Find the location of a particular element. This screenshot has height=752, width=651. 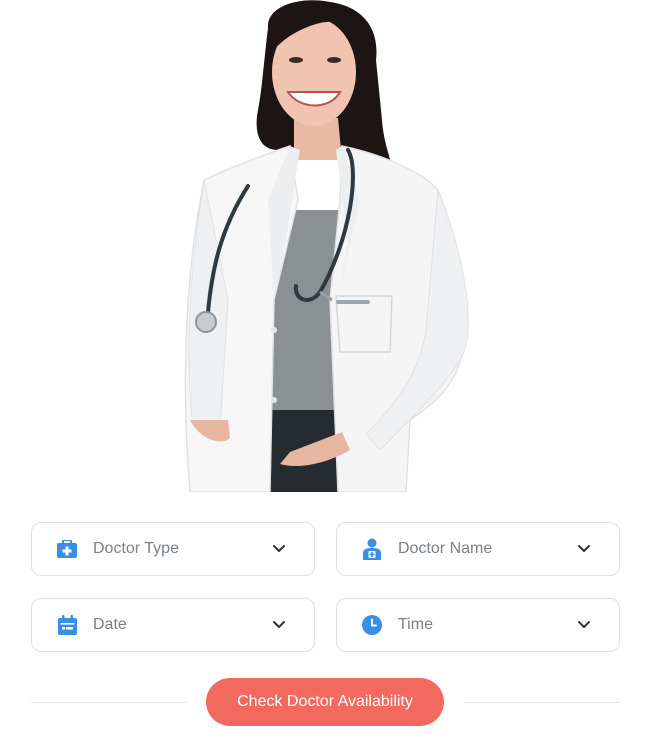

calendar-icon is located at coordinates (67, 625).